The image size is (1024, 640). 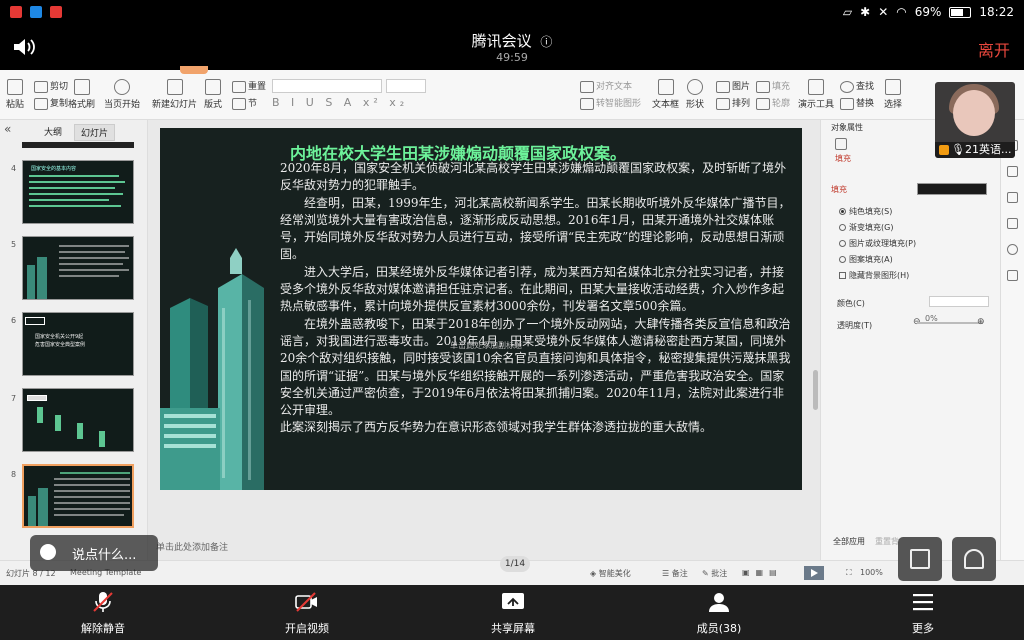 I want to click on leave-button: 离开, so click(x=994, y=49).